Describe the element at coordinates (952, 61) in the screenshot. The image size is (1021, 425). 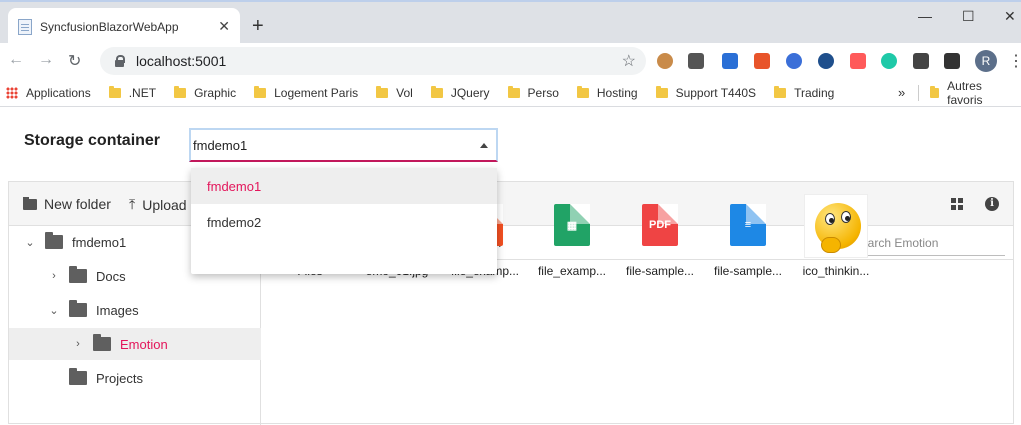
I see `media-icon` at that location.